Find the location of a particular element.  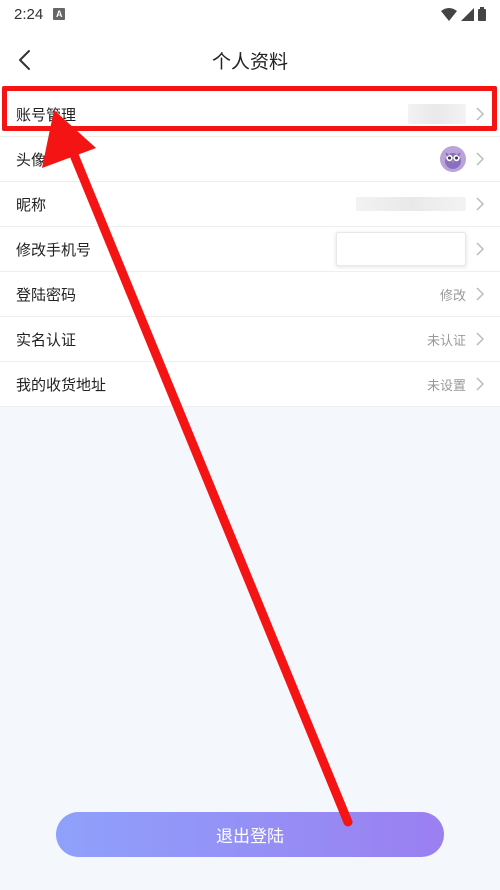

signal-icon is located at coordinates (467, 14).